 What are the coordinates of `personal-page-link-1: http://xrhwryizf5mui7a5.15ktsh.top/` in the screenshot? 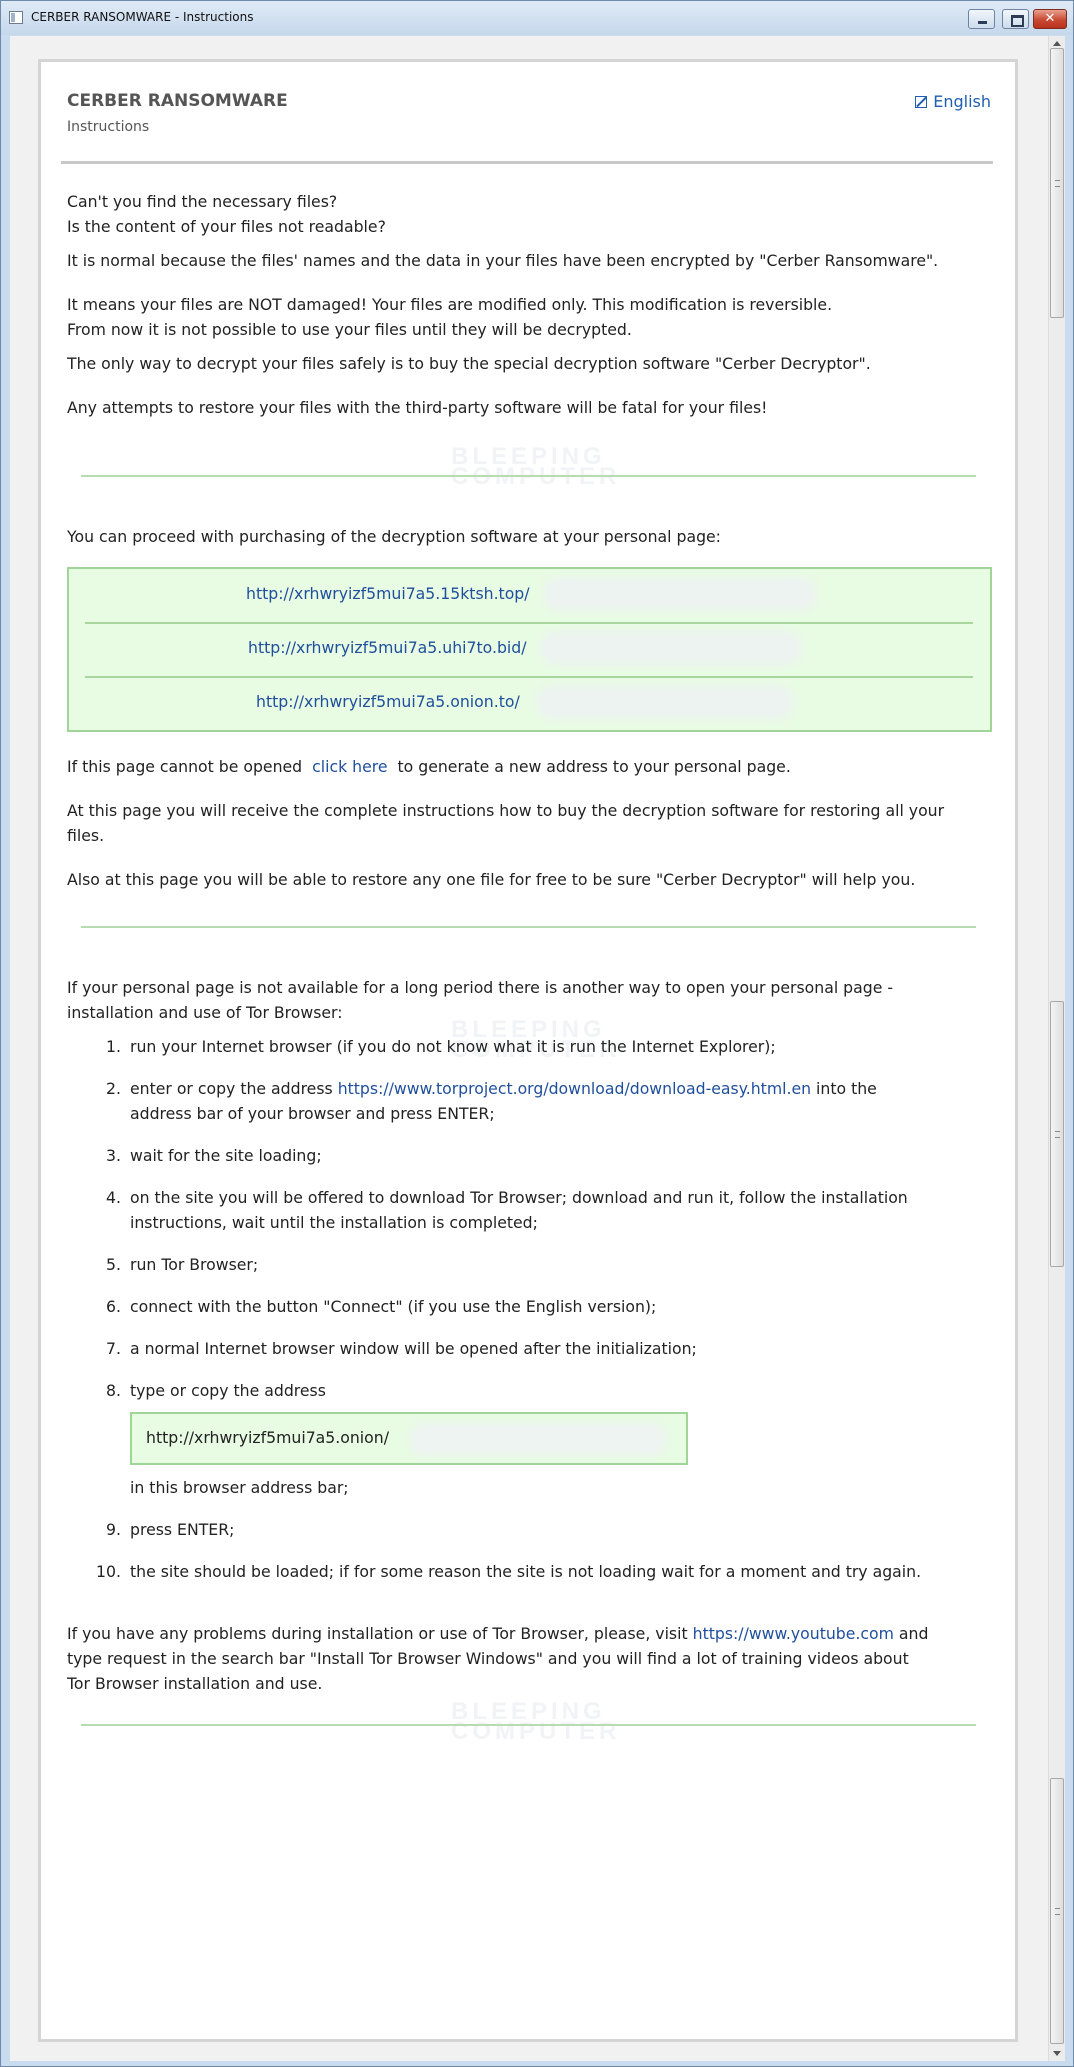 It's located at (388, 593).